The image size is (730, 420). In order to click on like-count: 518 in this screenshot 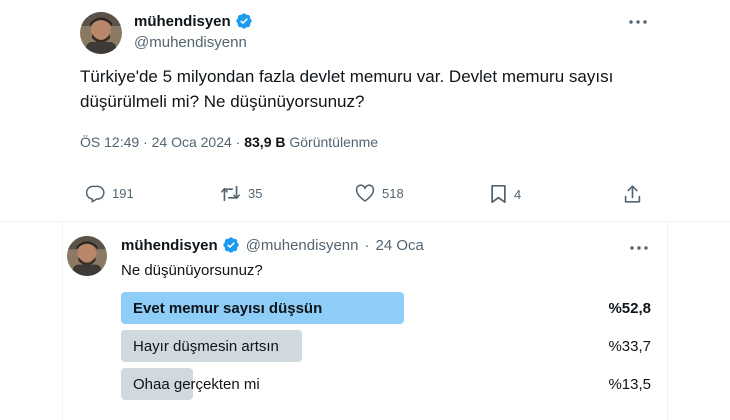, I will do `click(393, 193)`.